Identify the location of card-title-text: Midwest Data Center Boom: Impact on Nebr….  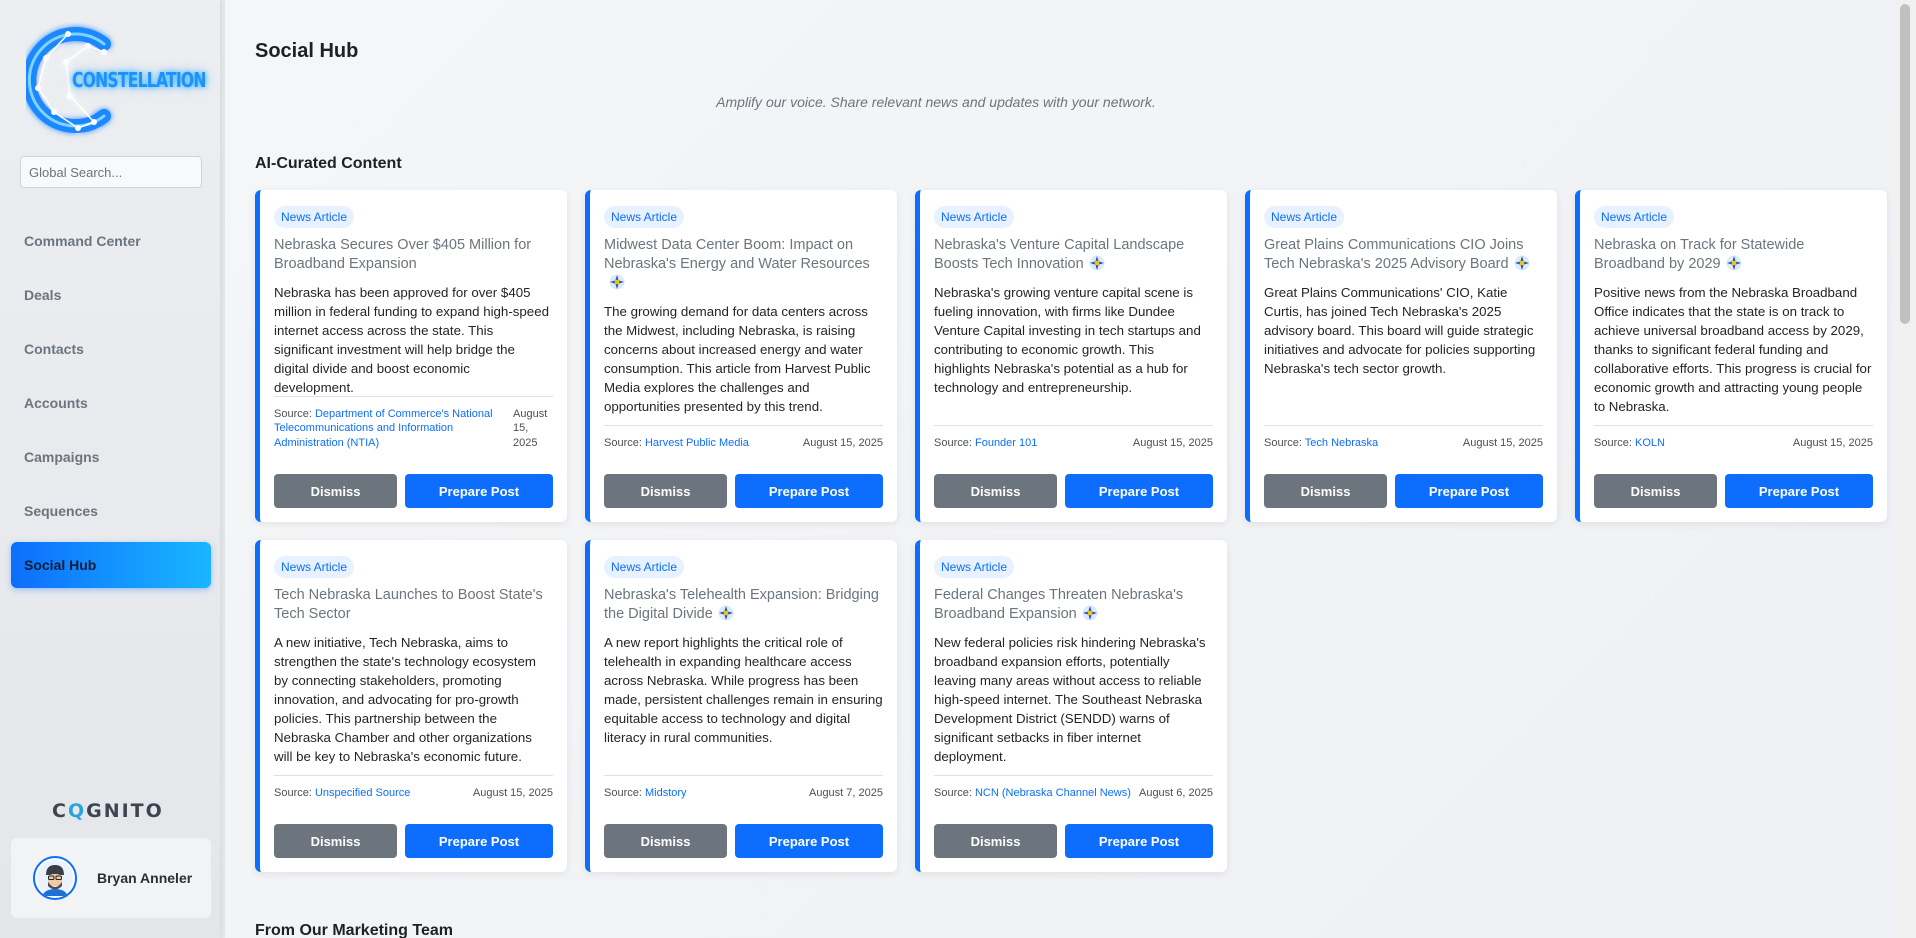
(737, 254).